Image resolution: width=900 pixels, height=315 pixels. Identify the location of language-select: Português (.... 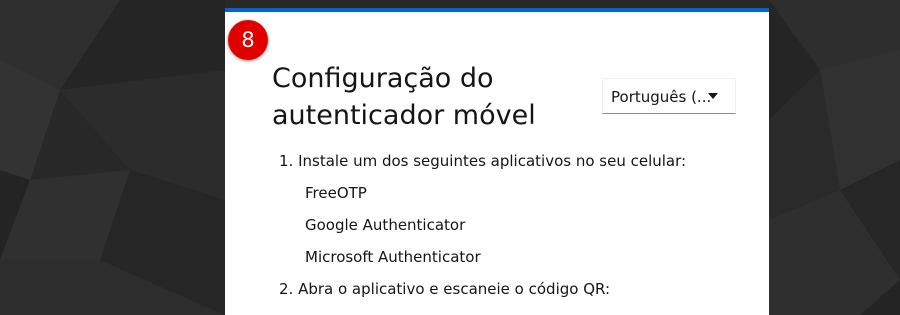
(669, 96).